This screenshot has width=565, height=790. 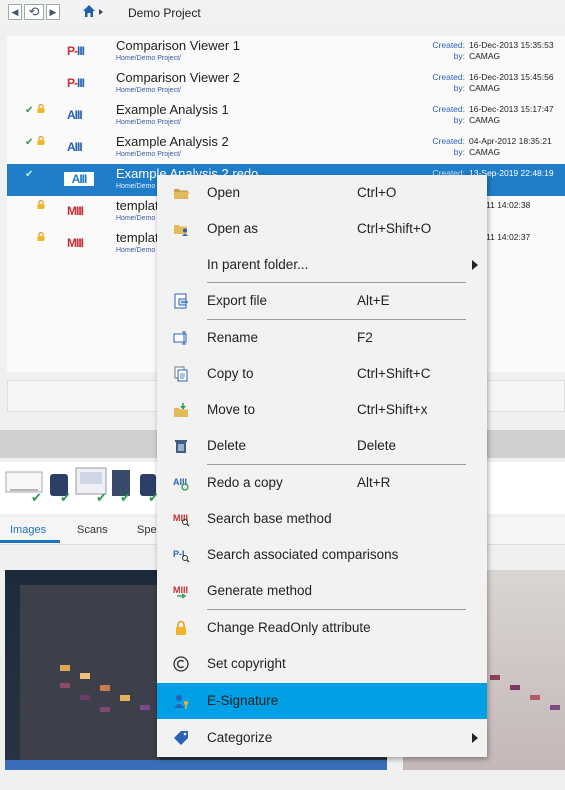 I want to click on back-arrow-icon: ◀, so click(x=15, y=11).